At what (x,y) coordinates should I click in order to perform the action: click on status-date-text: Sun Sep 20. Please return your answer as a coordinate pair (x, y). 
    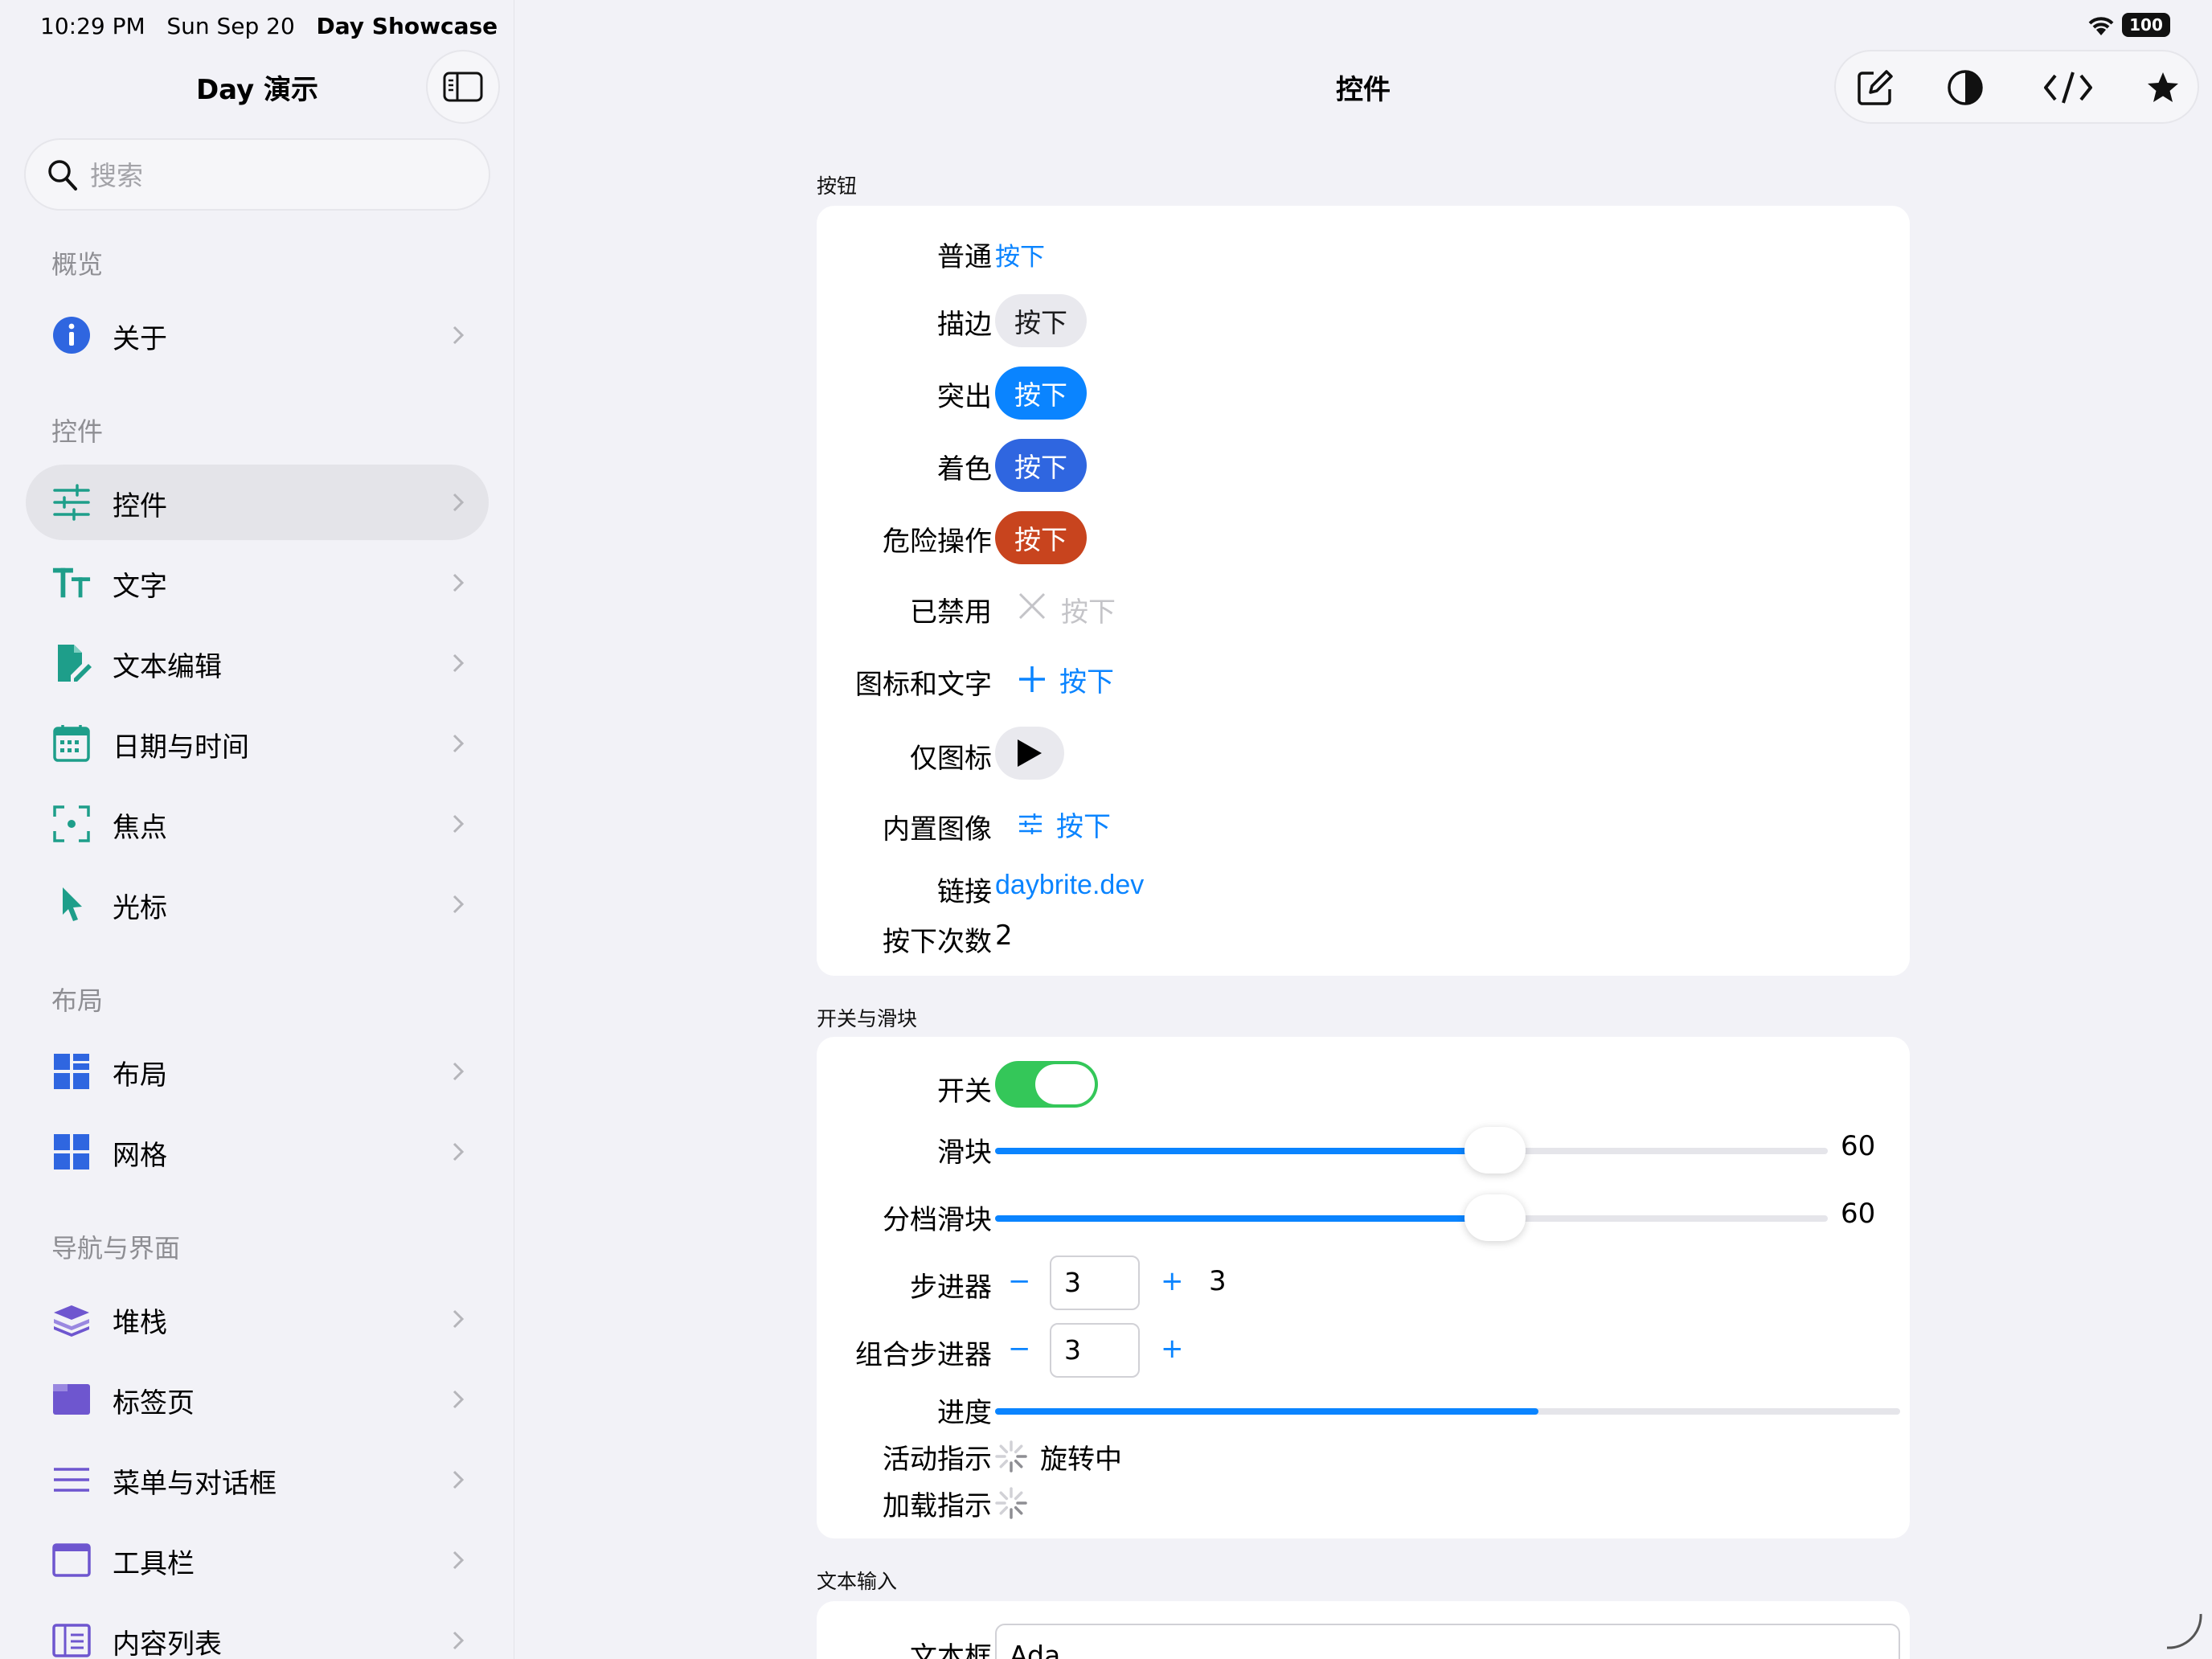
    Looking at the image, I should click on (230, 26).